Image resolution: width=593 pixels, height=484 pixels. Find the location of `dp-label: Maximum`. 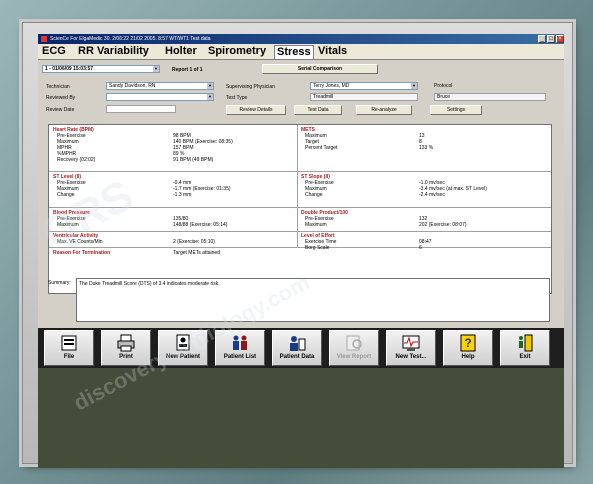

dp-label: Maximum is located at coordinates (316, 225).